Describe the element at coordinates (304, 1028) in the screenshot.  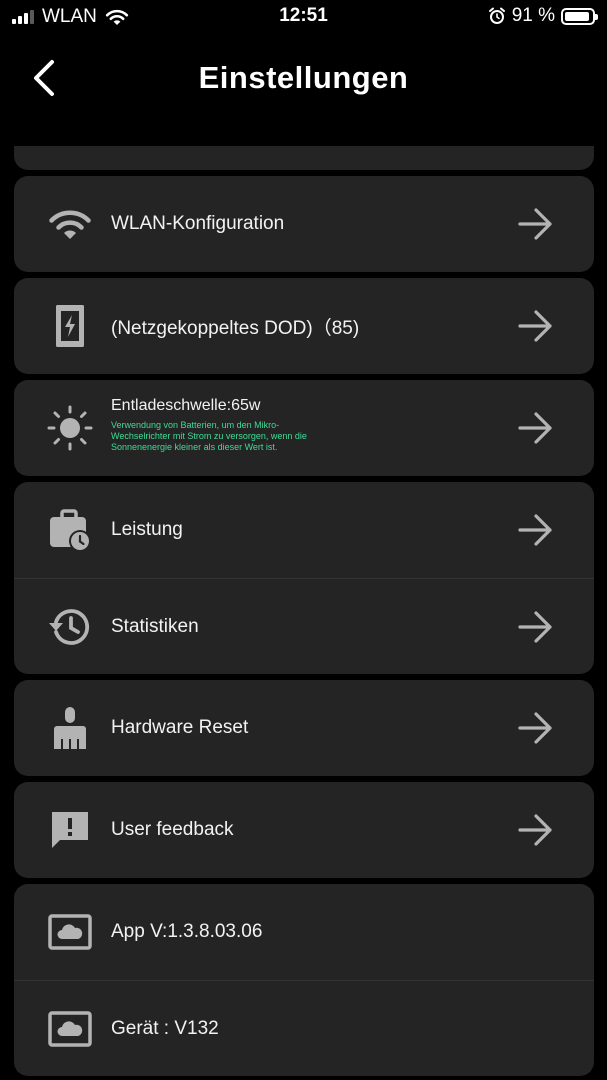
I see `settings-item-device-version: Gerät : V132` at that location.